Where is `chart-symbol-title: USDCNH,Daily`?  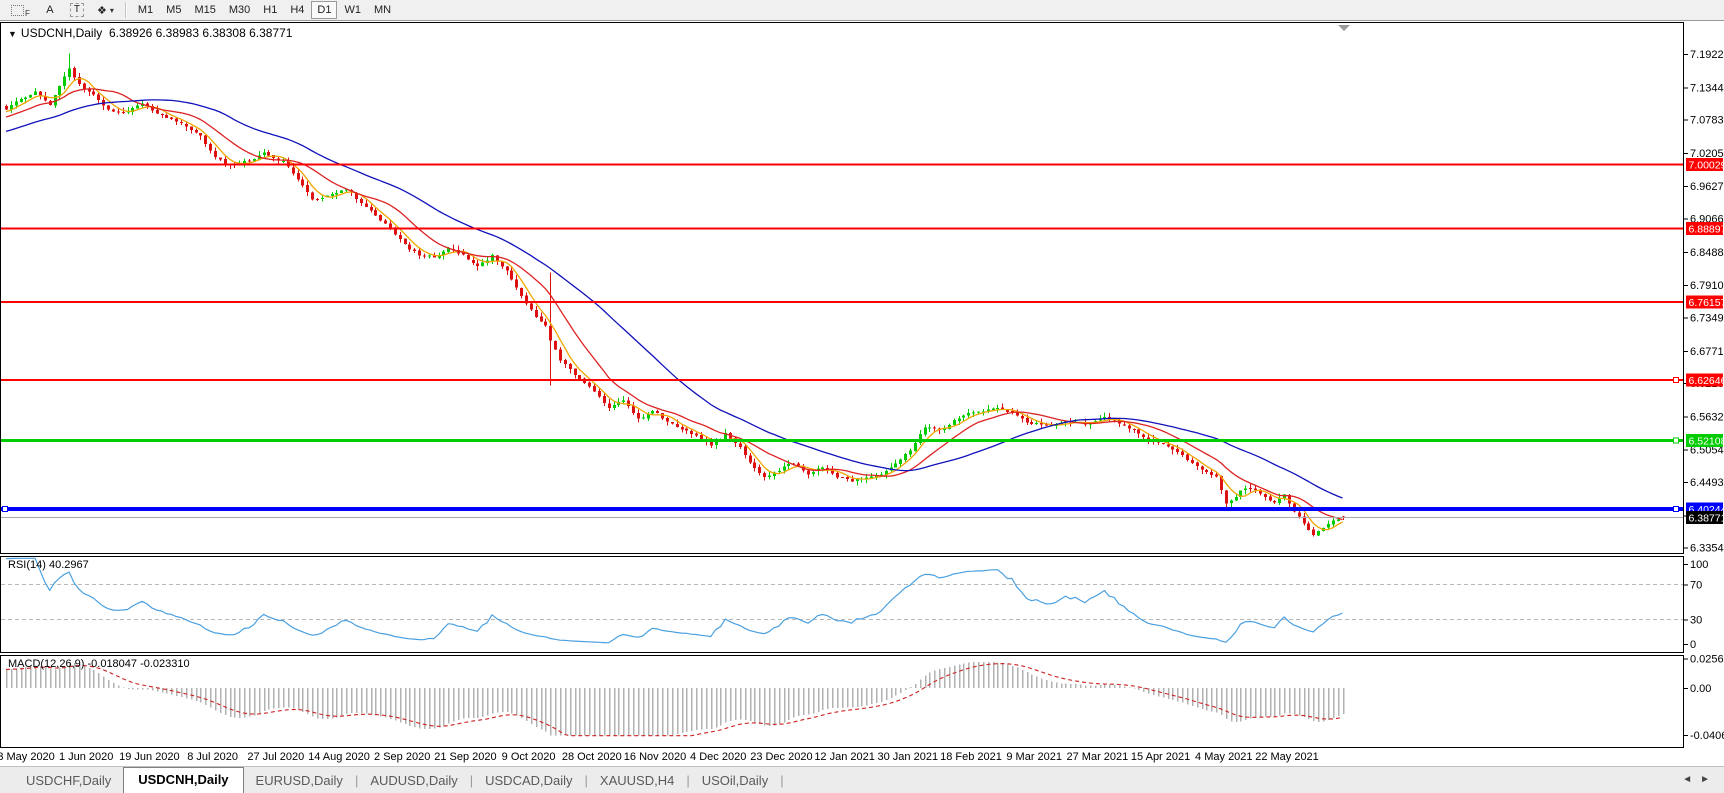
chart-symbol-title: USDCNH,Daily is located at coordinates (61, 33).